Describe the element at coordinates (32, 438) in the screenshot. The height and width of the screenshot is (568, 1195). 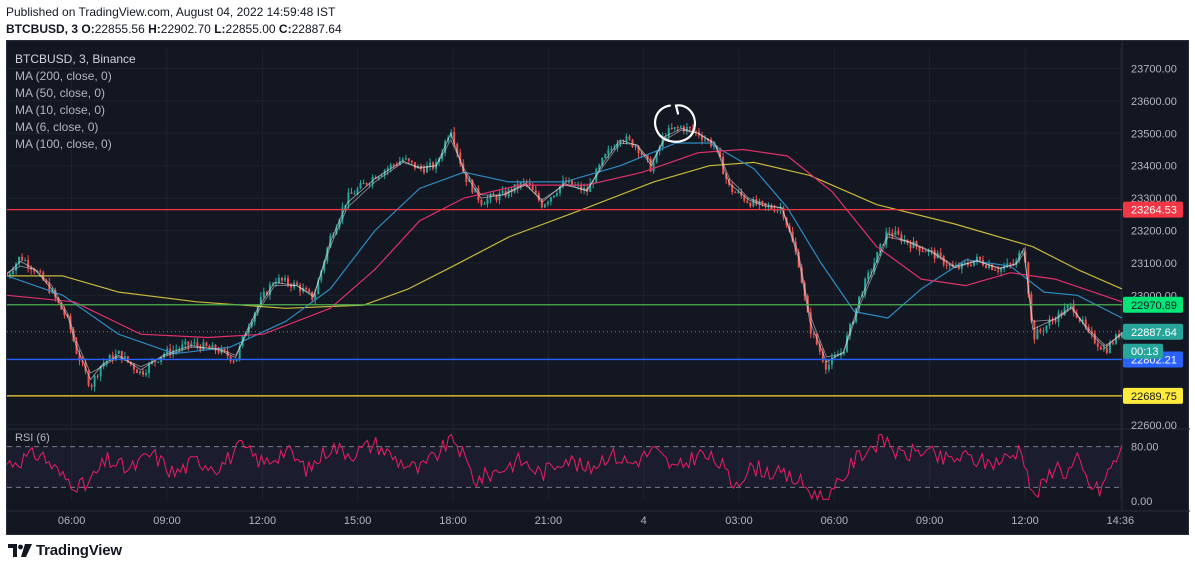
I see `rsi-legend: RSI (6)` at that location.